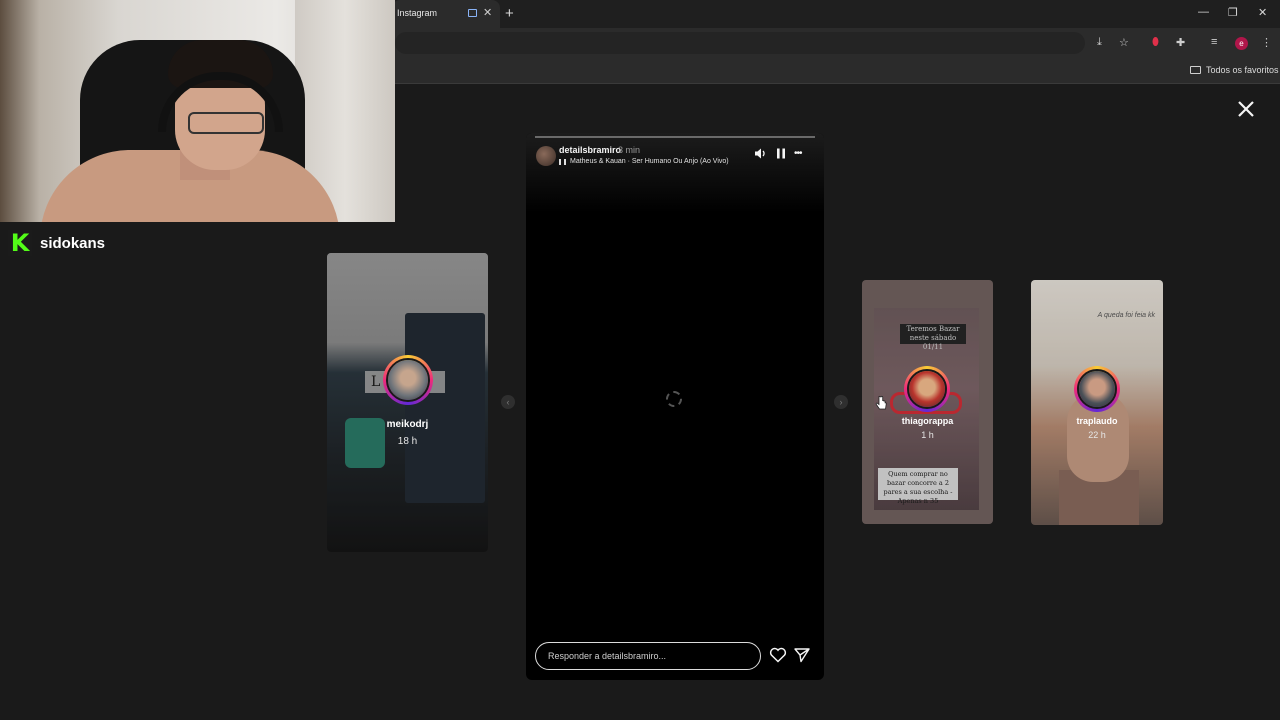  I want to click on music-bars-icon, so click(562, 161).